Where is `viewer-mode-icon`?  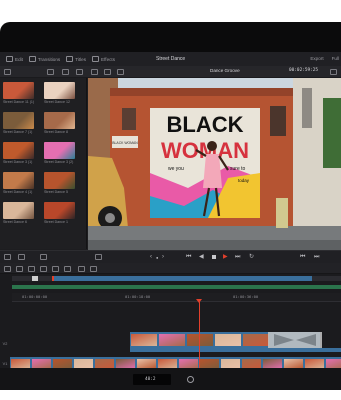 viewer-mode-icon is located at coordinates (94, 72).